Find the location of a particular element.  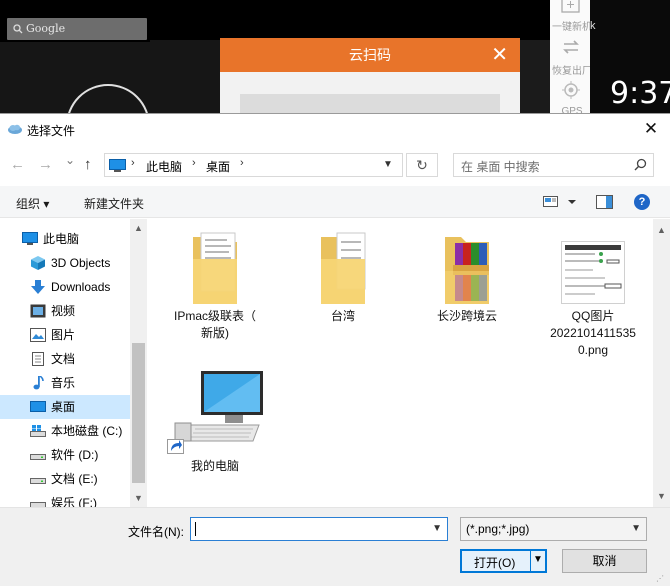

sidebar-item-label: 文档 is located at coordinates (63, 359).